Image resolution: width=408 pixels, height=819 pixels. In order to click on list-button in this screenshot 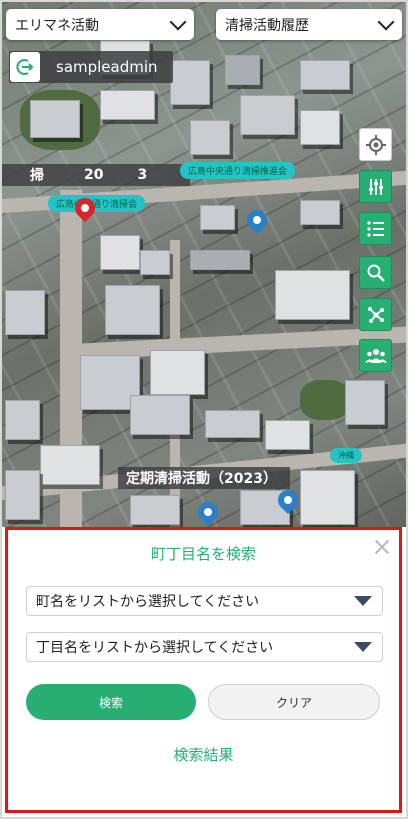, I will do `click(375, 228)`.